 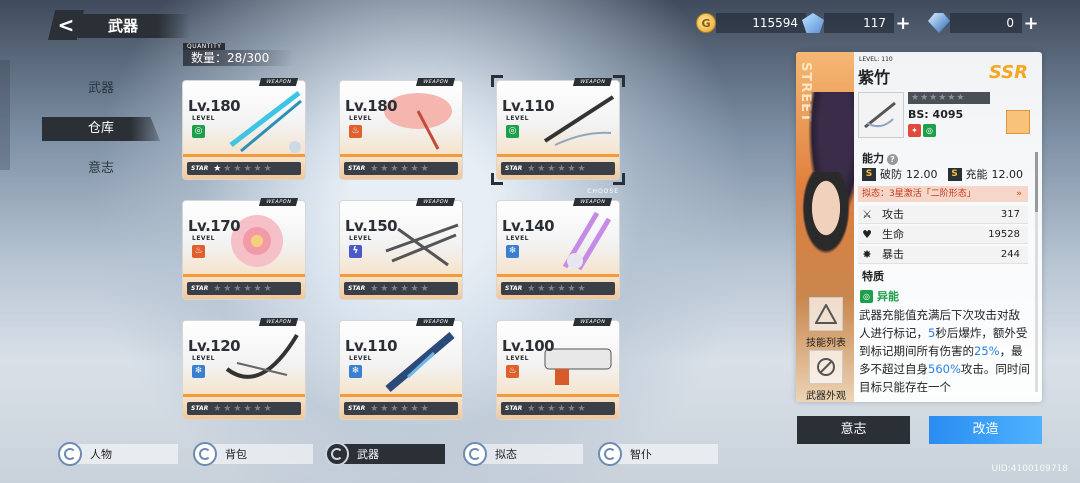 What do you see at coordinates (475, 454) in the screenshot?
I see `mimic-icon` at bounding box center [475, 454].